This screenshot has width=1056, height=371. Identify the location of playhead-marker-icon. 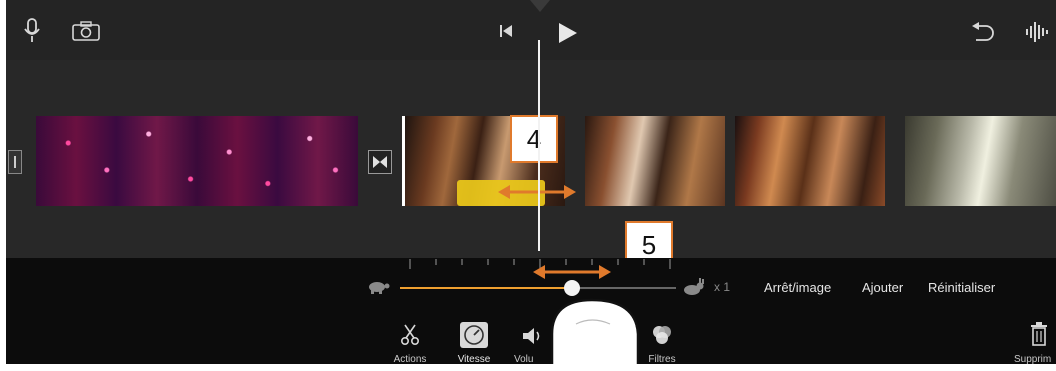
(540, 7).